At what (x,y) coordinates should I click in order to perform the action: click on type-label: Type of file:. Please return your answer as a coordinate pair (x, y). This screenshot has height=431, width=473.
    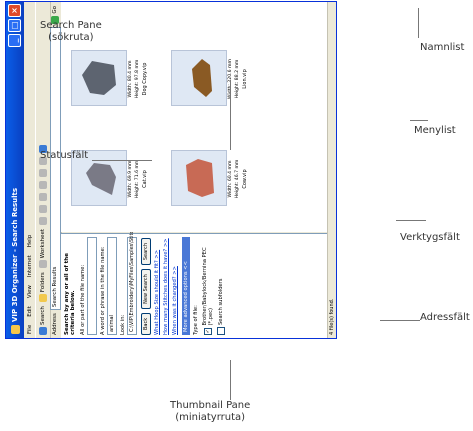
    Looking at the image, I should click on (196, 320).